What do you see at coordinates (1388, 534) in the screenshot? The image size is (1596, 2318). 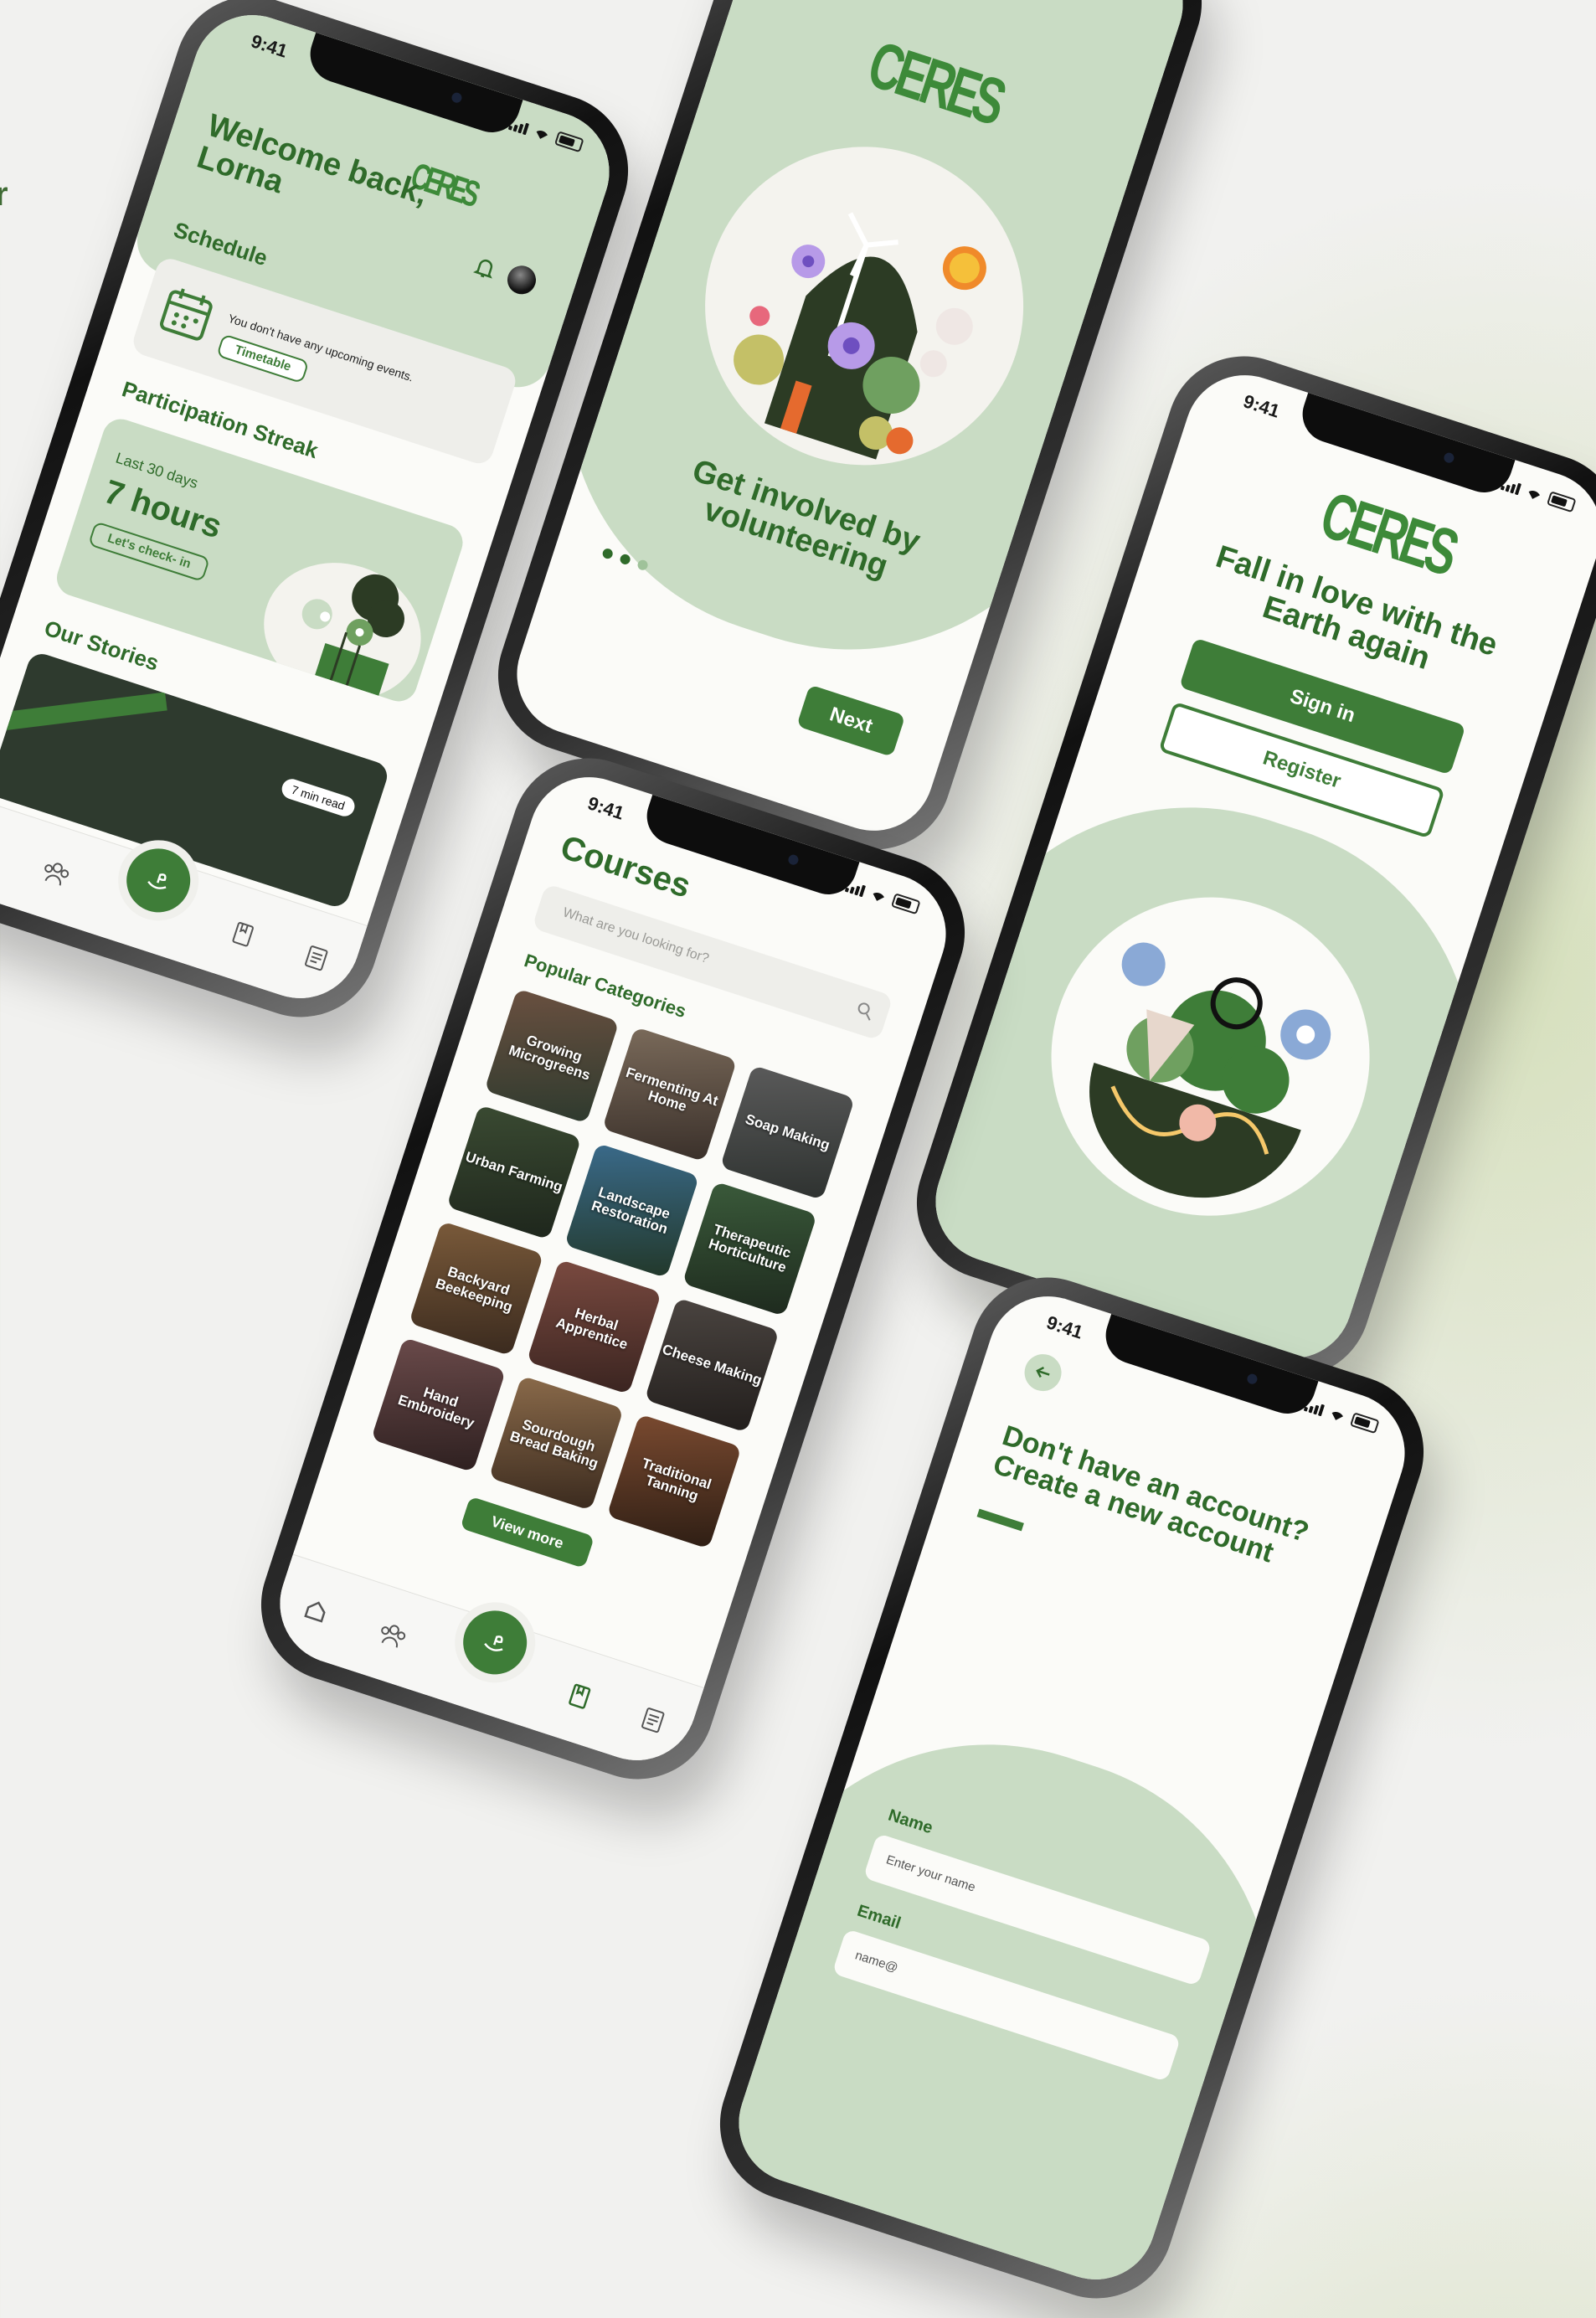 I see `welcome-logo: CERES` at bounding box center [1388, 534].